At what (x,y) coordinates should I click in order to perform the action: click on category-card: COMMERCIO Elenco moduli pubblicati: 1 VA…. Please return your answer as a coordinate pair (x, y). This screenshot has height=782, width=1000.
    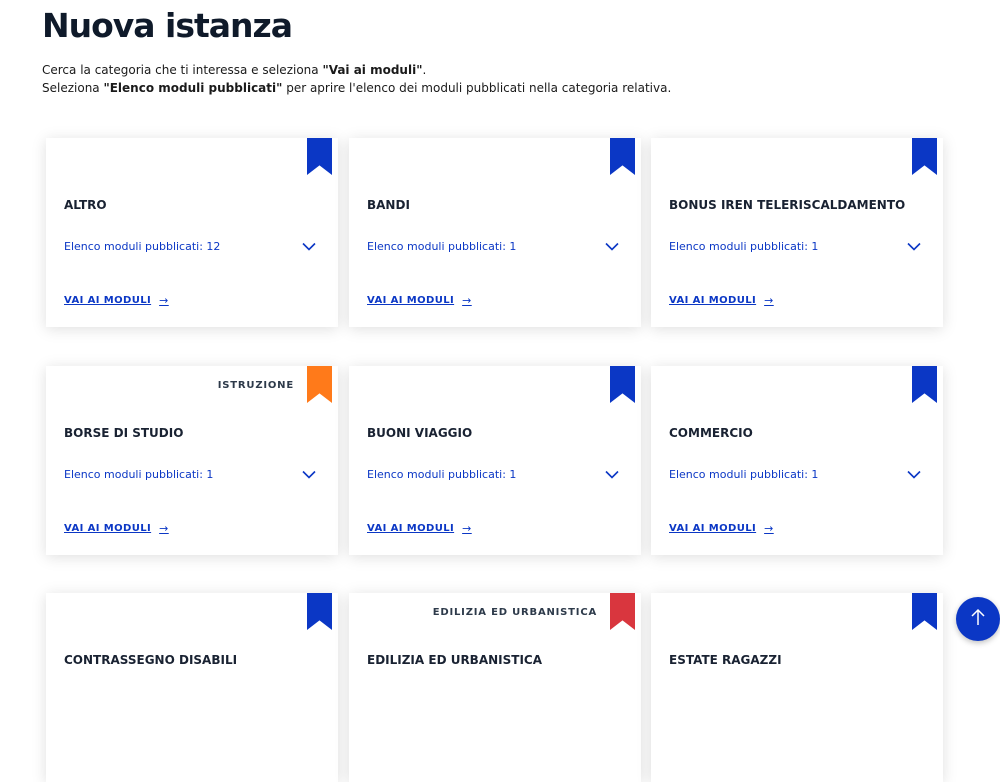
    Looking at the image, I should click on (797, 460).